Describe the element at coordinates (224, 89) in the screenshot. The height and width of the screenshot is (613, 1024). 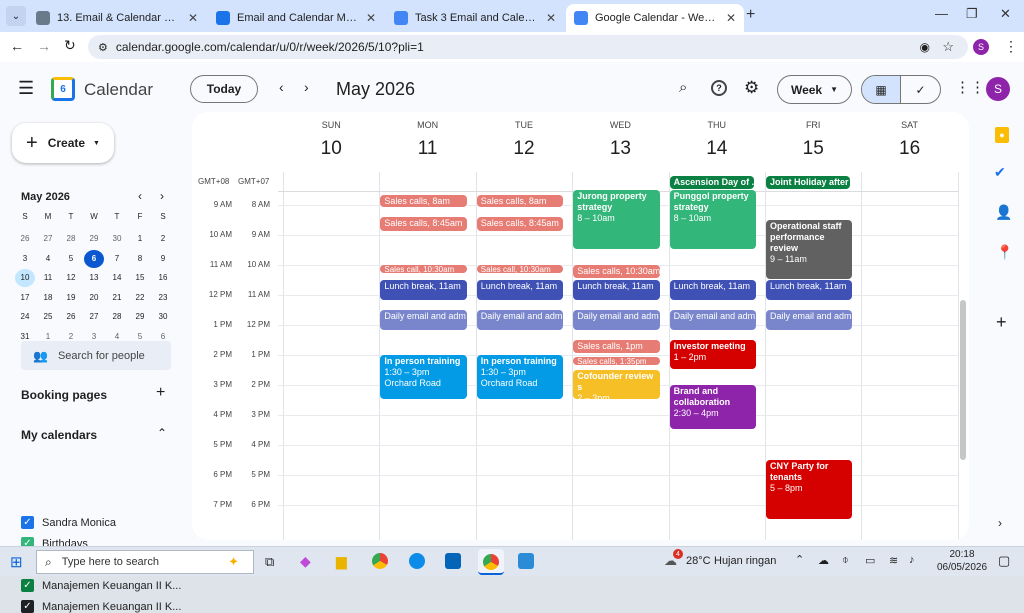
I see `today-button: Today` at that location.